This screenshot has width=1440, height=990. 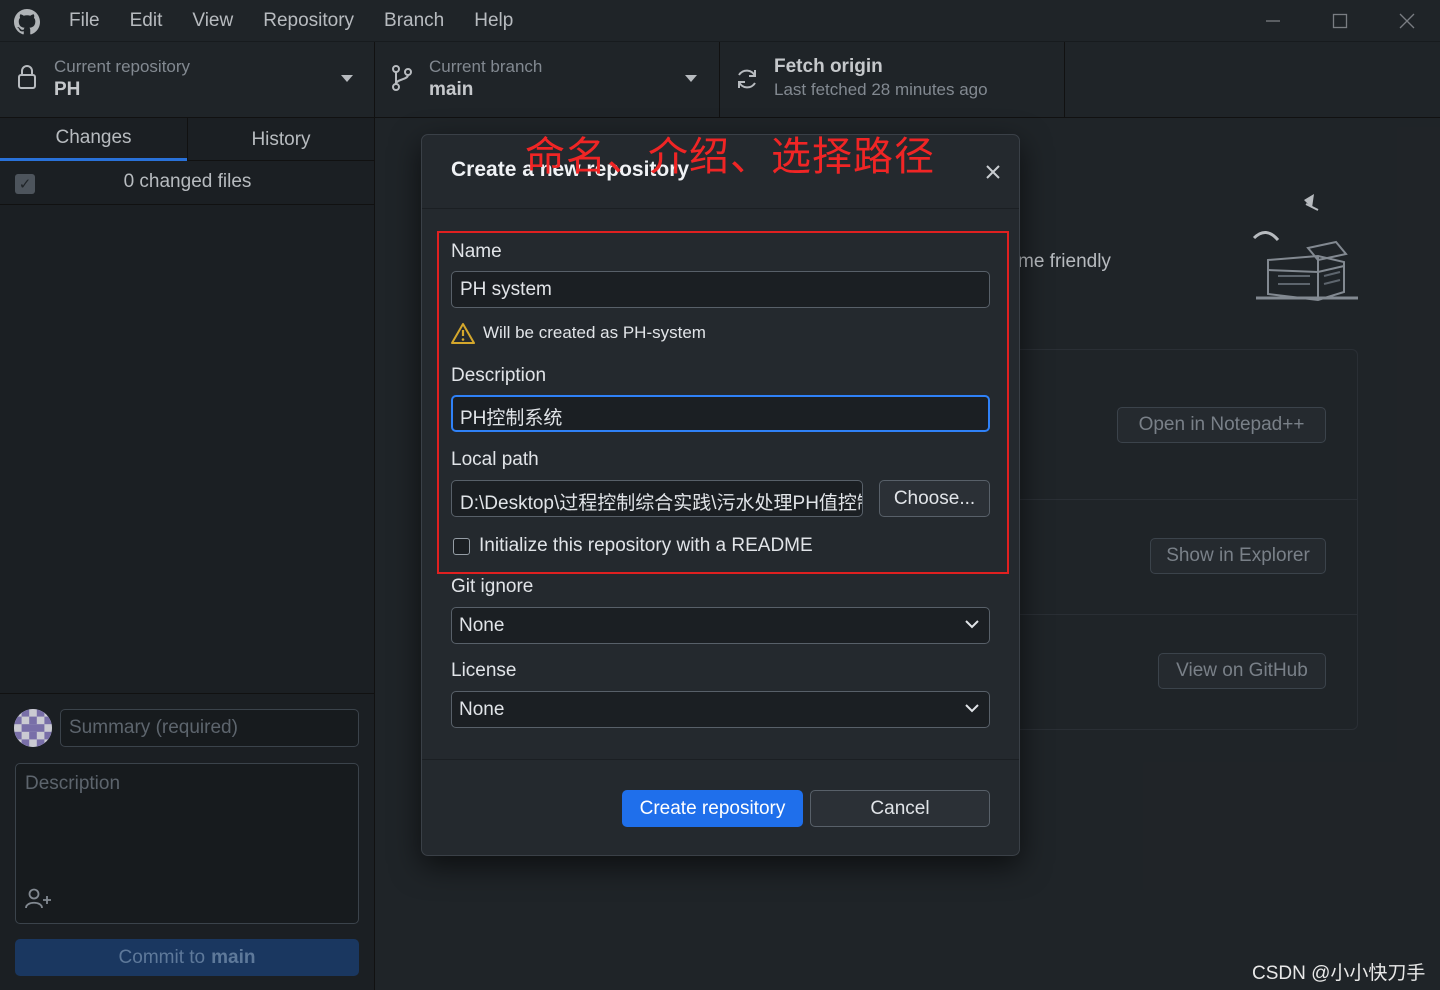 What do you see at coordinates (730, 157) in the screenshot?
I see `annotation-text: 命名、介绍、选择路径` at bounding box center [730, 157].